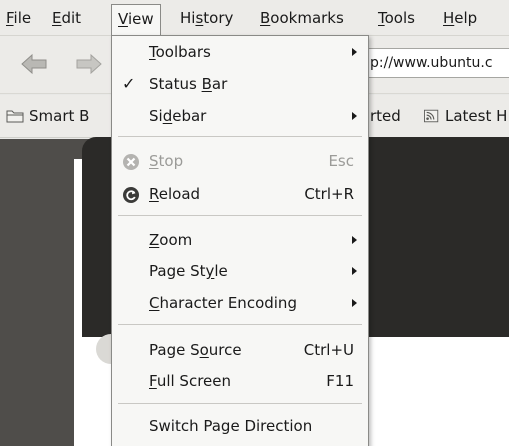 Image resolution: width=509 pixels, height=446 pixels. I want to click on menu-item-status-bar: ✓ Status Bar, so click(240, 85).